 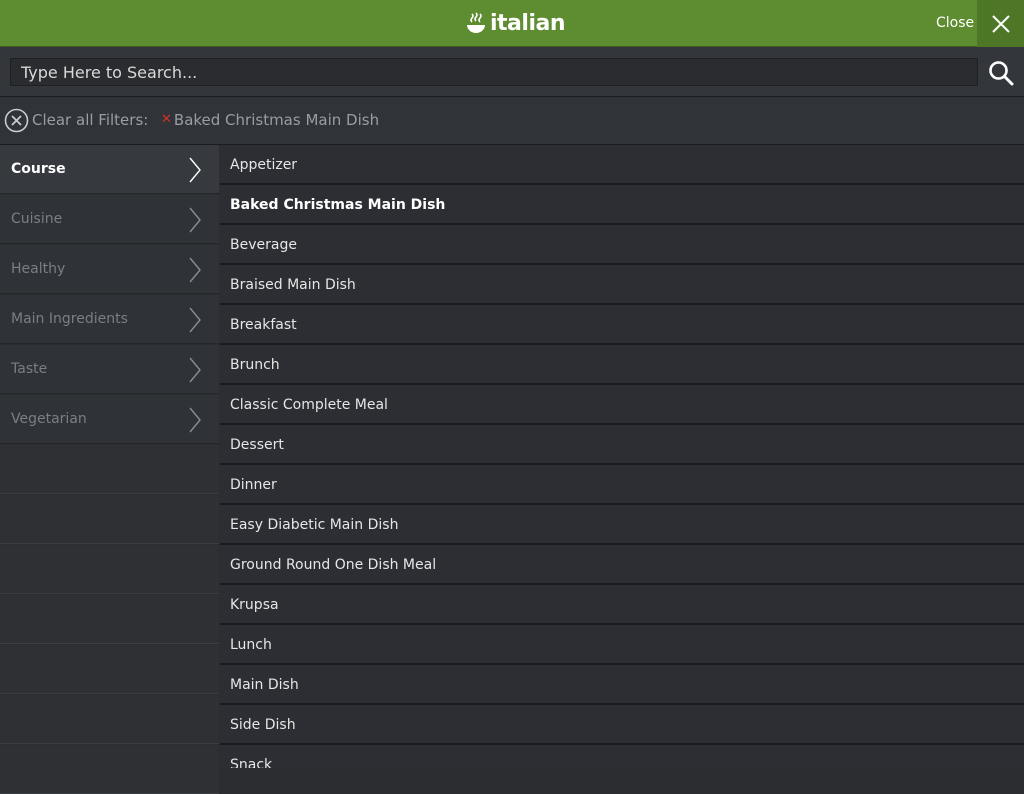 I want to click on list-item-label: Baked Christmas Main Dish, so click(x=338, y=205).